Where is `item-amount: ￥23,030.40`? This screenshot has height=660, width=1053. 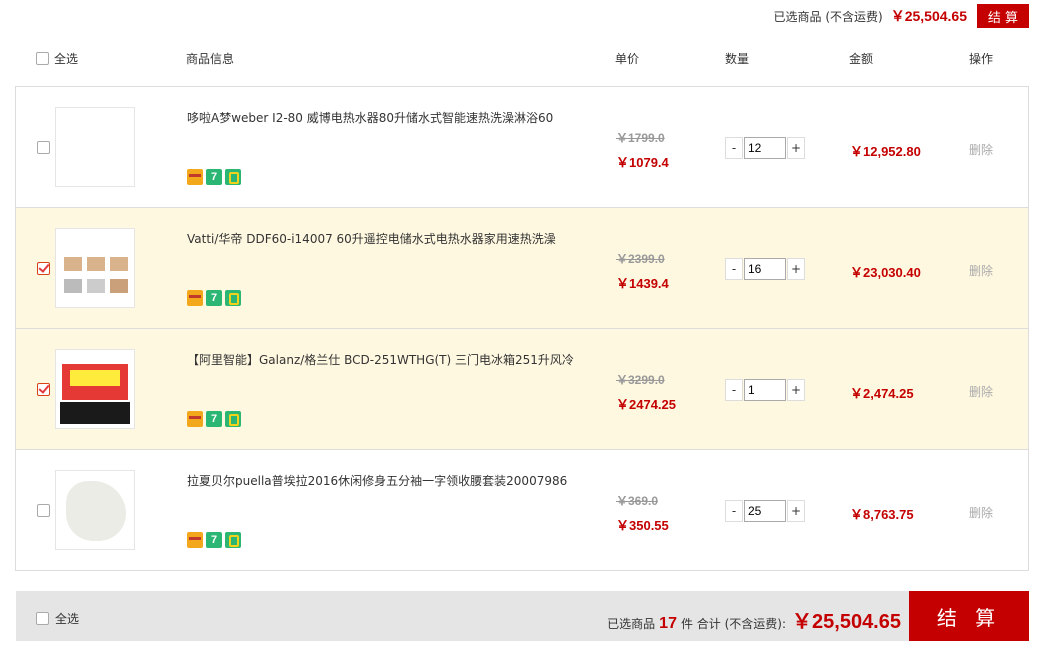
item-amount: ￥23,030.40 is located at coordinates (885, 272).